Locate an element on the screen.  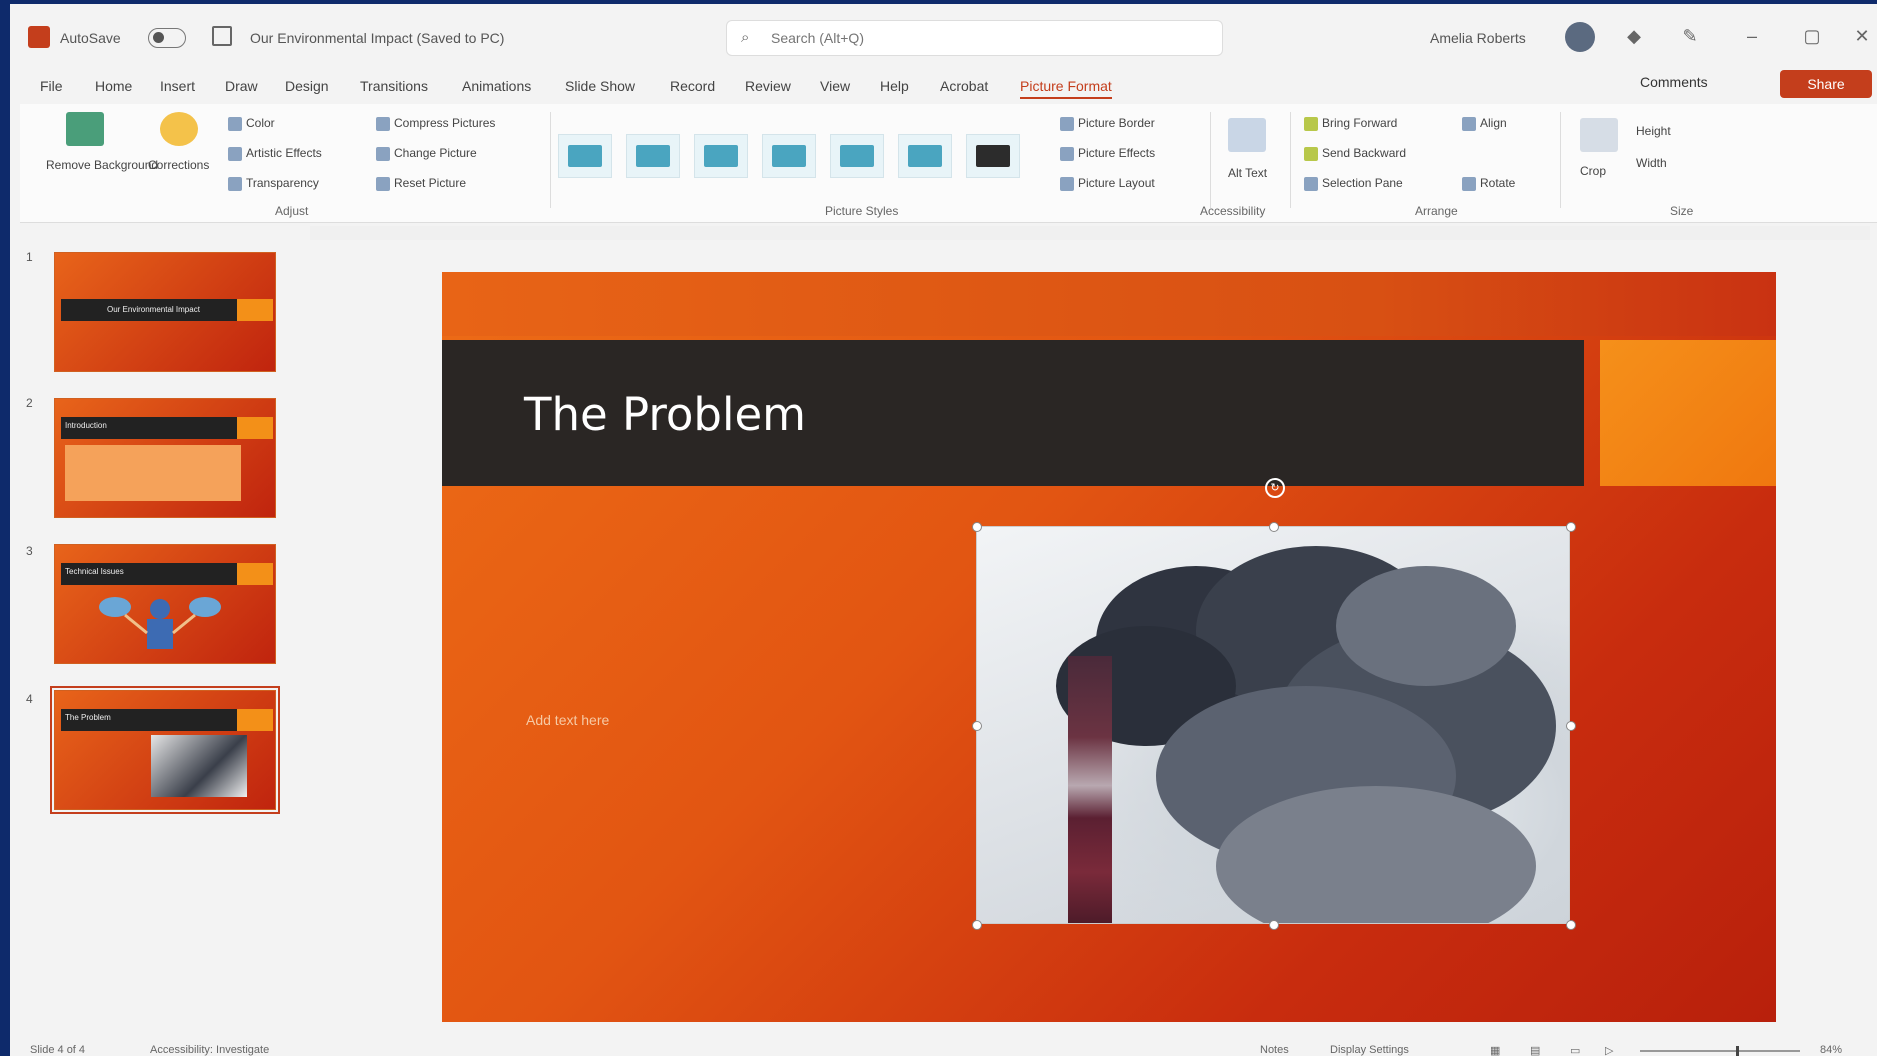
diamond-icon: ◆ is located at coordinates (1634, 36).